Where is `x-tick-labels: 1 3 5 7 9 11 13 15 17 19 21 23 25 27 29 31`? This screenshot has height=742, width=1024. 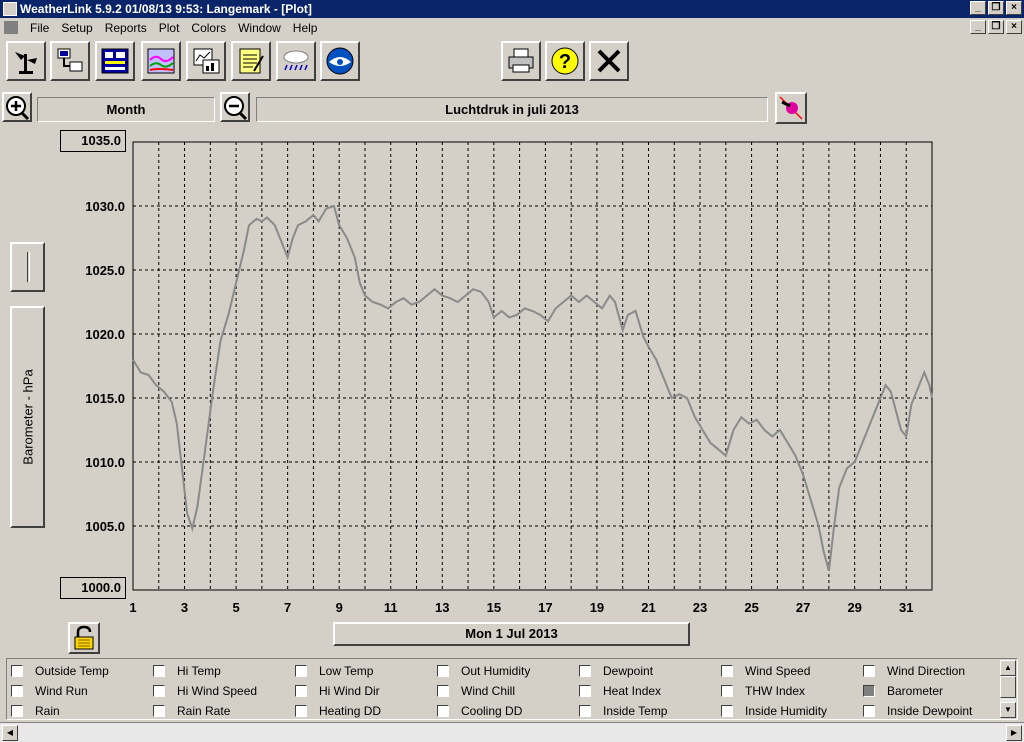
x-tick-labels: 1 3 5 7 9 11 13 15 17 19 21 23 25 27 29 31 is located at coordinates (521, 607).